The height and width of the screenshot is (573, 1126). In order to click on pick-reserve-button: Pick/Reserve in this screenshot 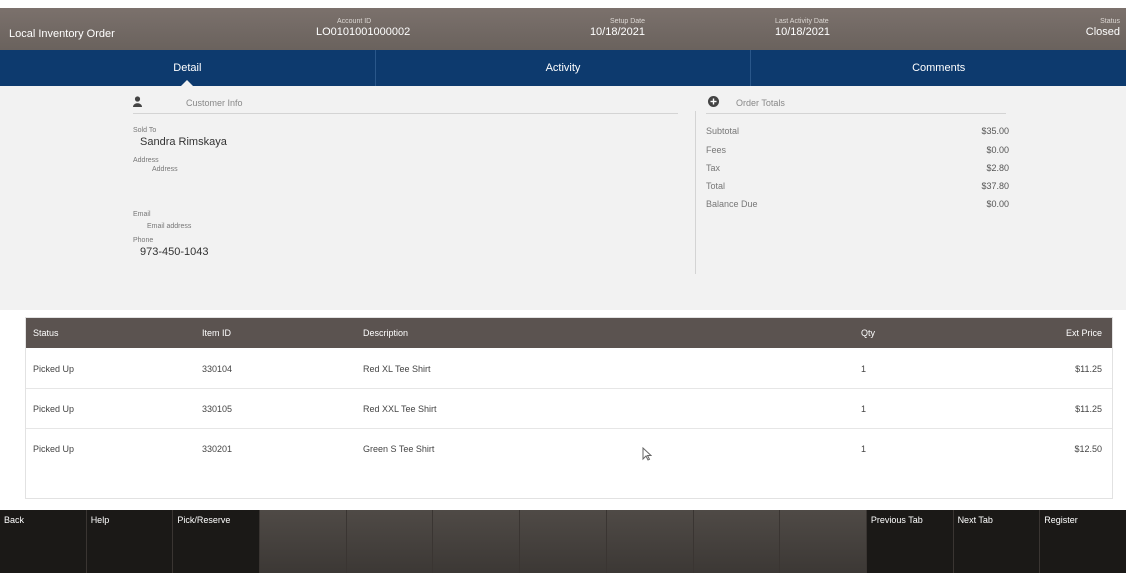, I will do `click(217, 541)`.